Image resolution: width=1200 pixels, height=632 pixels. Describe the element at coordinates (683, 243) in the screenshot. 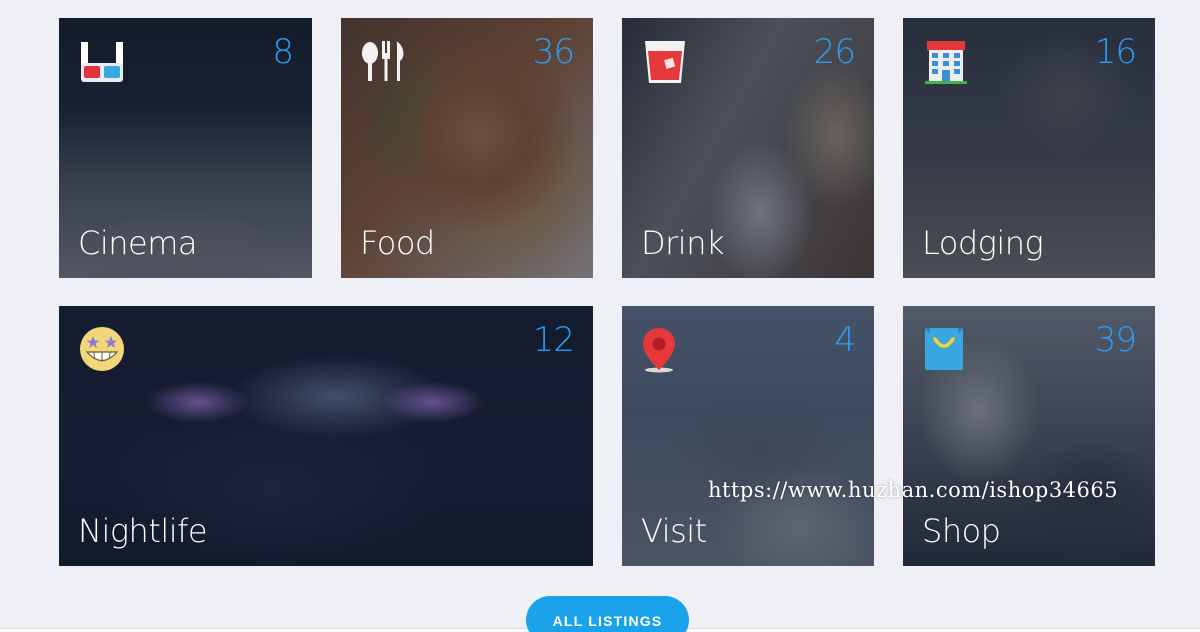

I see `drink-label: Drink` at that location.